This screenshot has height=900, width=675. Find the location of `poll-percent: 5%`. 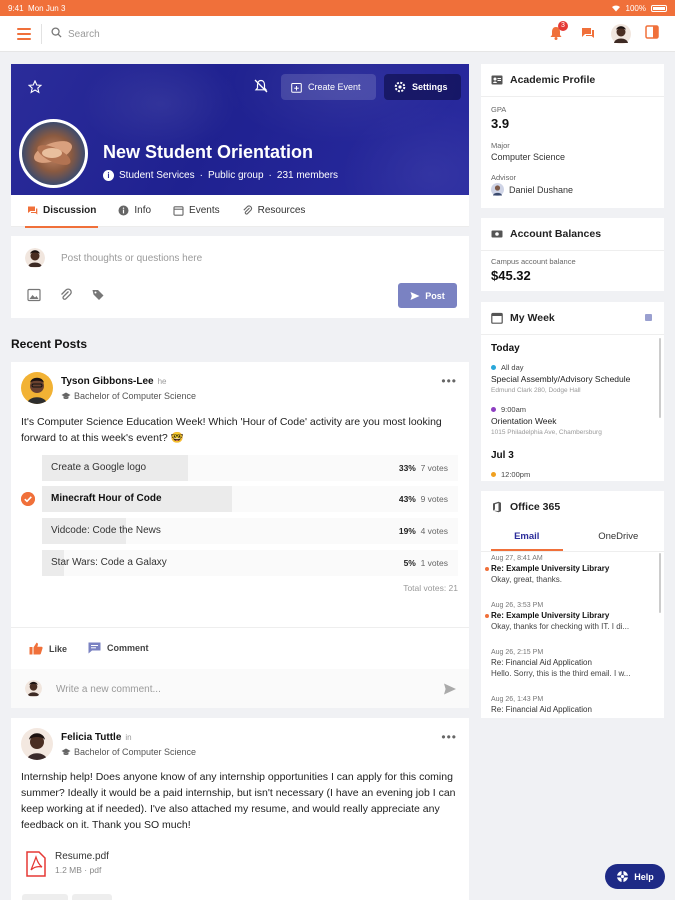

poll-percent: 5% is located at coordinates (409, 563).